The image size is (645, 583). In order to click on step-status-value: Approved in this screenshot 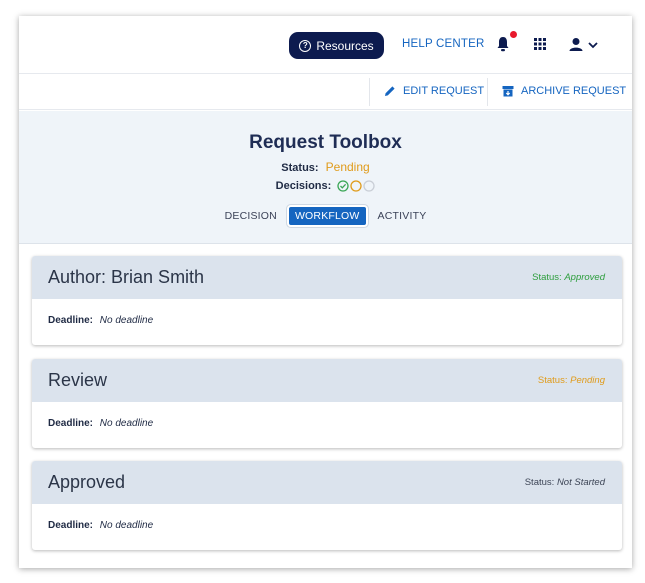, I will do `click(584, 277)`.